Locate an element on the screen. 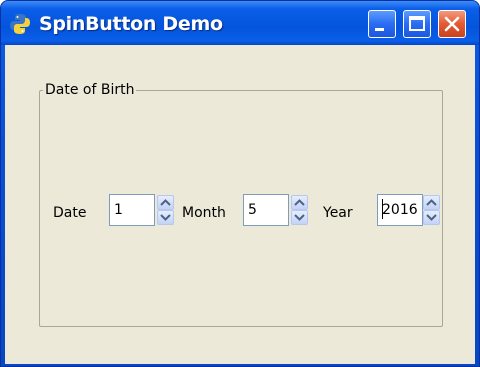 This screenshot has height=367, width=480. date-input: 1 is located at coordinates (132, 210).